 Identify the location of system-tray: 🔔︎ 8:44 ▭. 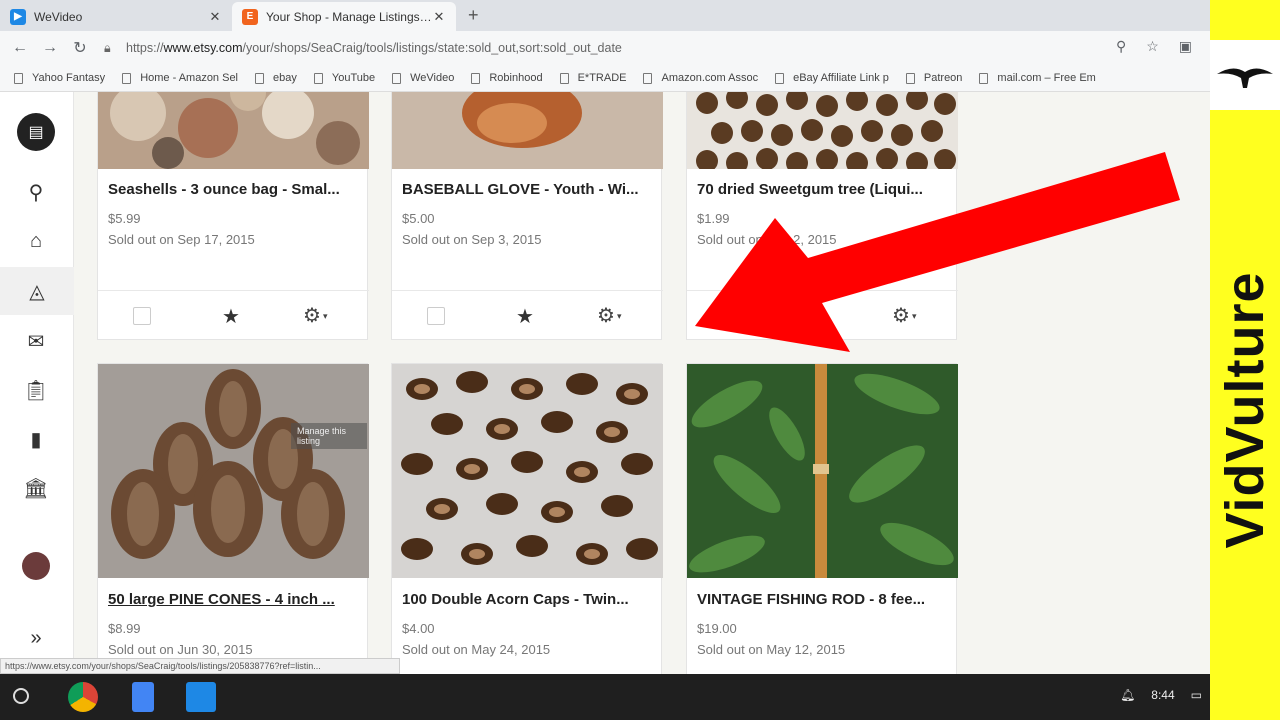
(1161, 695).